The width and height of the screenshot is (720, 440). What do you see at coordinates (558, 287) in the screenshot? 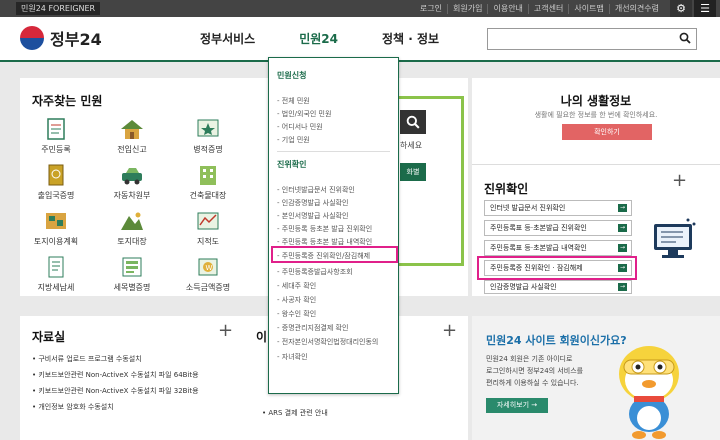
I see `verify-item: 인감증명발급 사실확인 →` at bounding box center [558, 287].